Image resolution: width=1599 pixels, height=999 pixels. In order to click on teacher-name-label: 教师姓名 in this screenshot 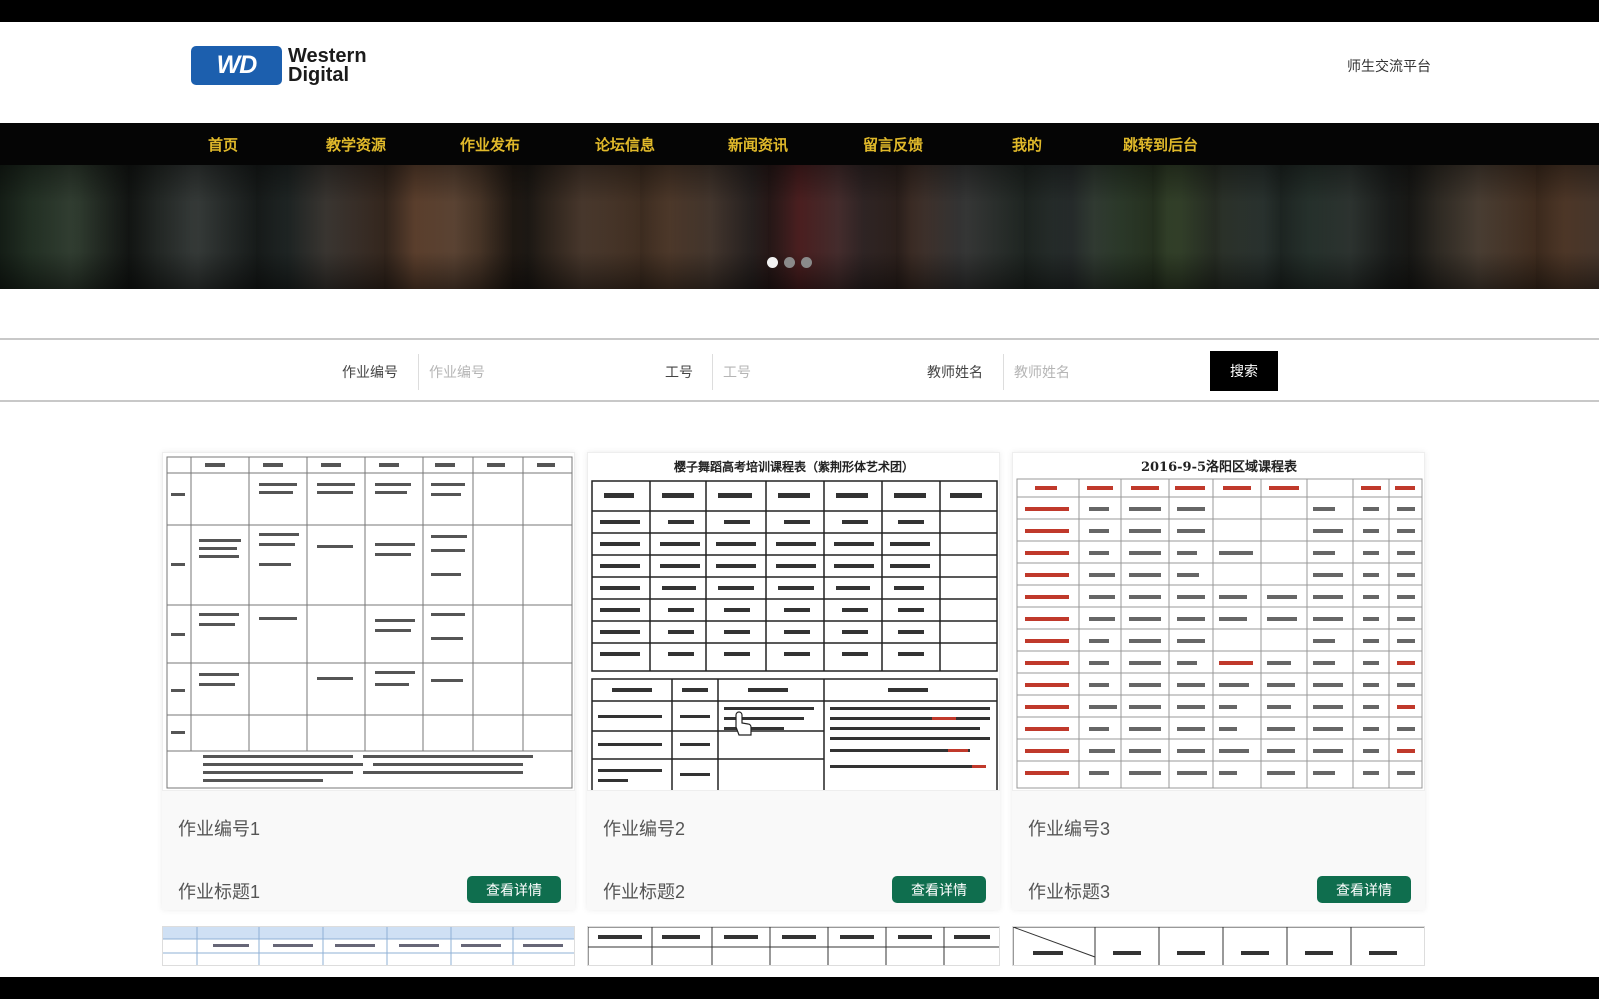, I will do `click(955, 372)`.